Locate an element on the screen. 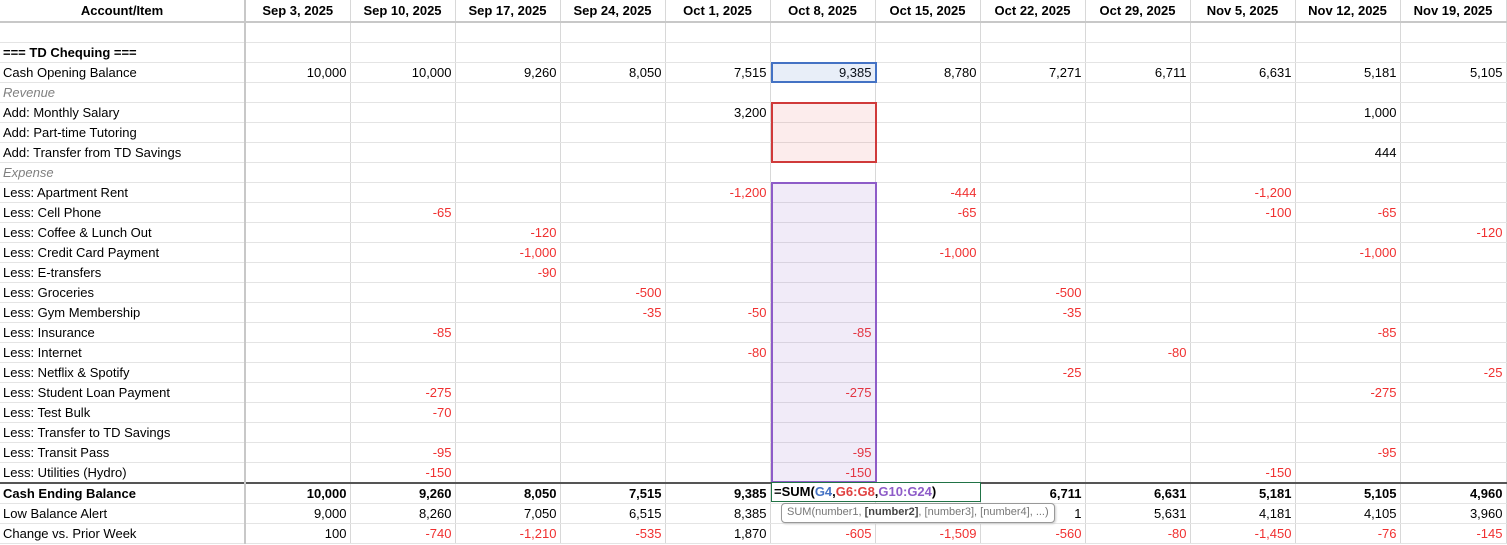  cell: -35 is located at coordinates (613, 312).